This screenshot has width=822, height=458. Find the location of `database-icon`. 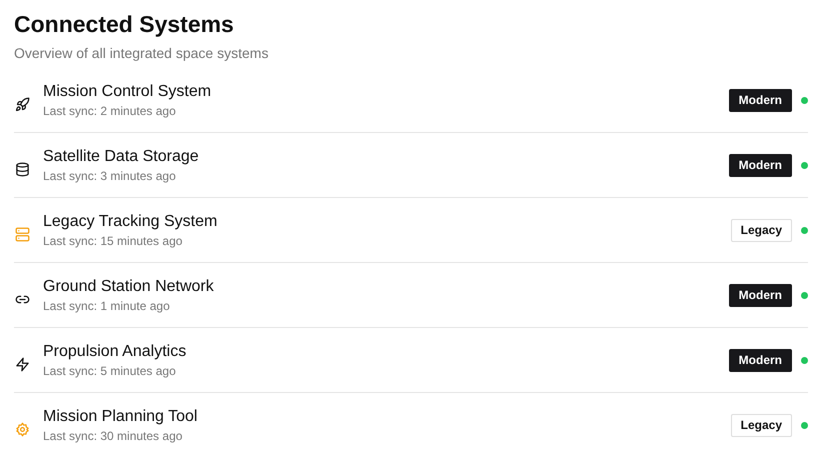

database-icon is located at coordinates (22, 169).